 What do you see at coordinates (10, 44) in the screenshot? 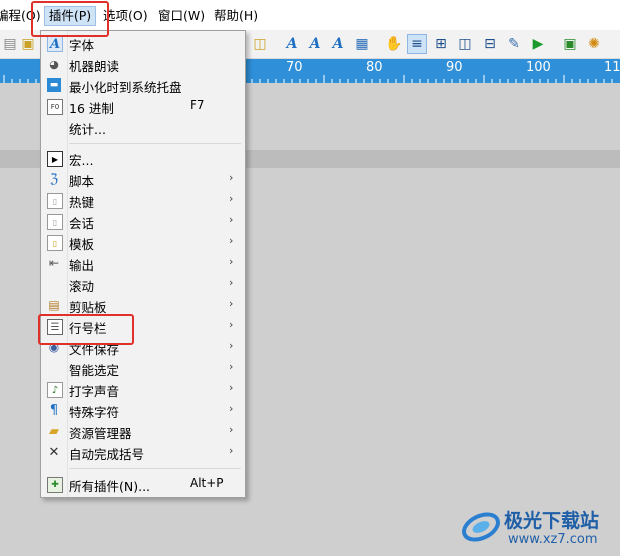
I see `copy-icon: ▤` at bounding box center [10, 44].